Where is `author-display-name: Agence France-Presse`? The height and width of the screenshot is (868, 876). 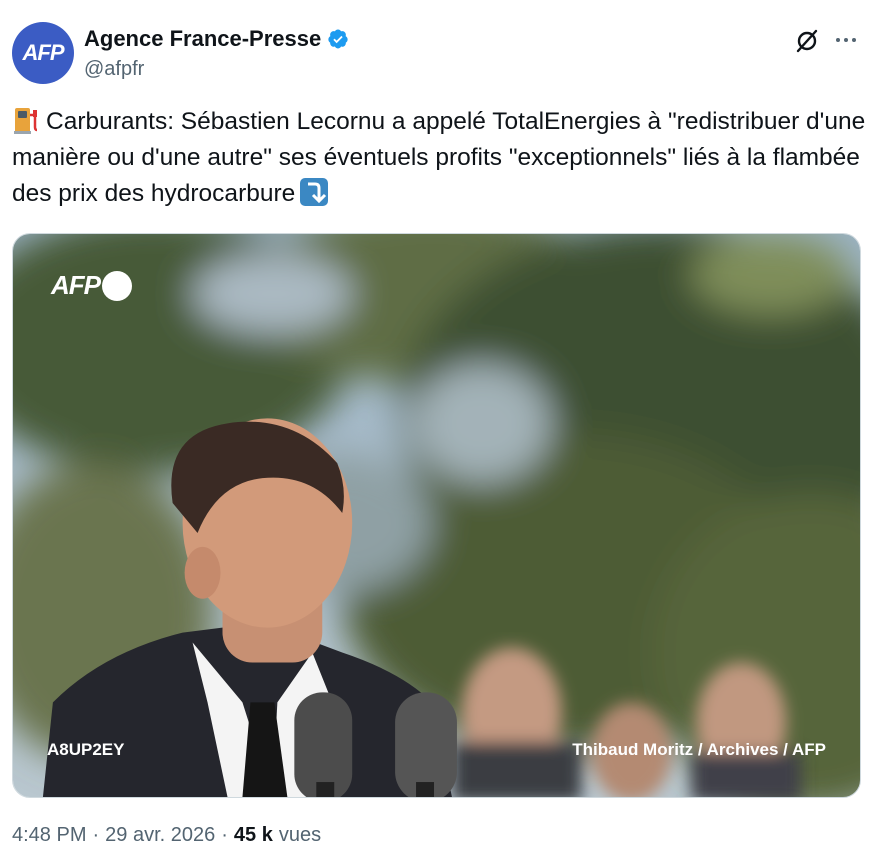 author-display-name: Agence France-Presse is located at coordinates (202, 39).